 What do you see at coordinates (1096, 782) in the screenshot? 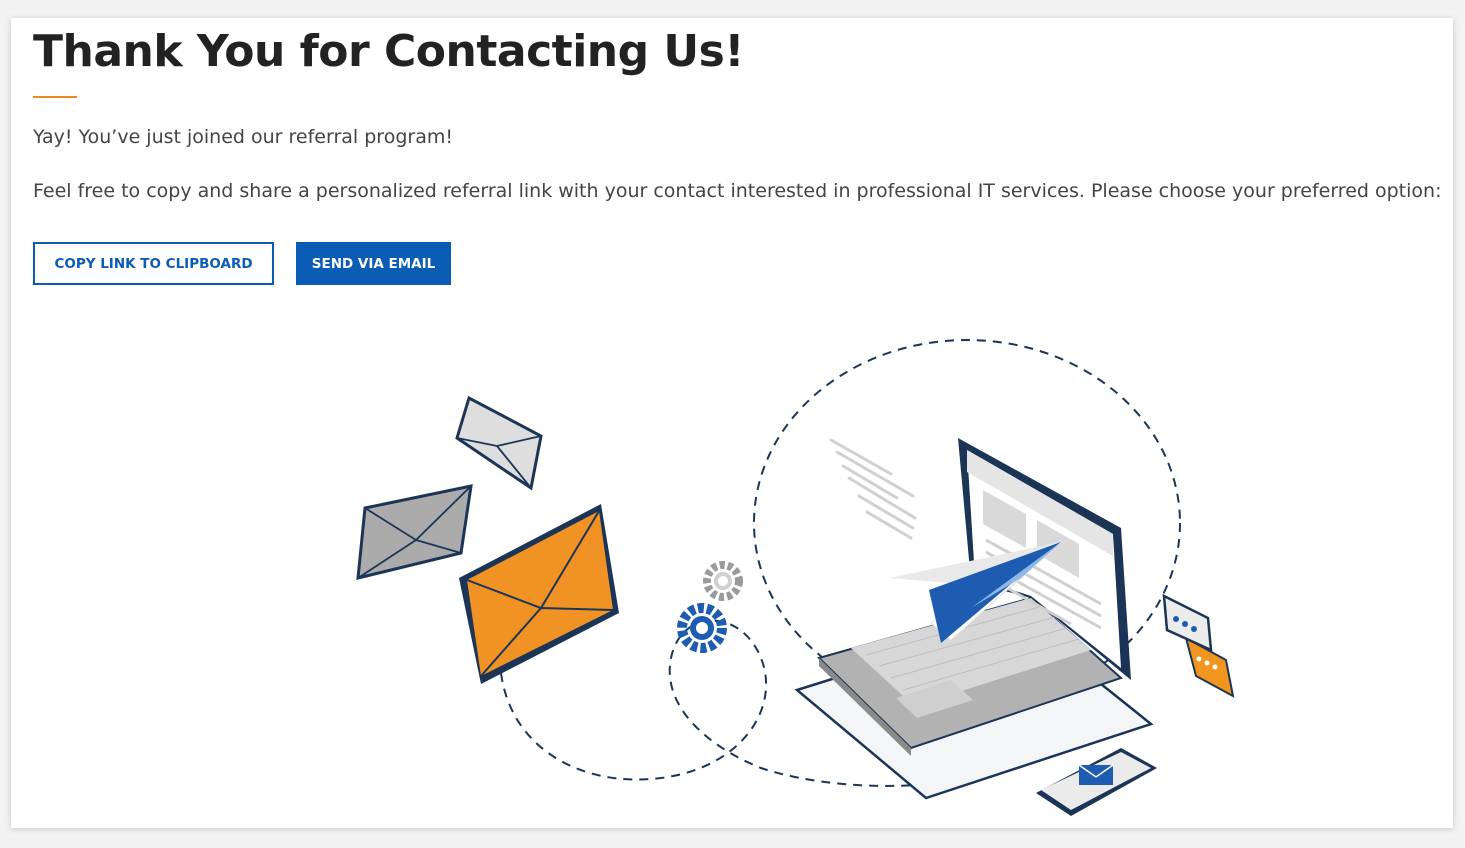
I see `phone-icon` at bounding box center [1096, 782].